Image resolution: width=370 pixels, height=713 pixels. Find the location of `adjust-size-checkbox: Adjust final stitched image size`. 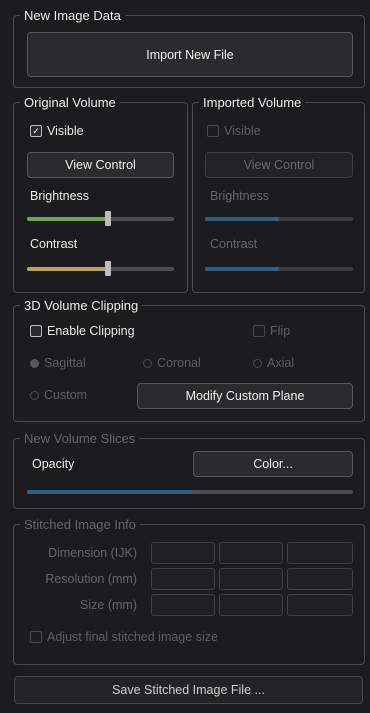

adjust-size-checkbox: Adjust final stitched image size is located at coordinates (124, 637).